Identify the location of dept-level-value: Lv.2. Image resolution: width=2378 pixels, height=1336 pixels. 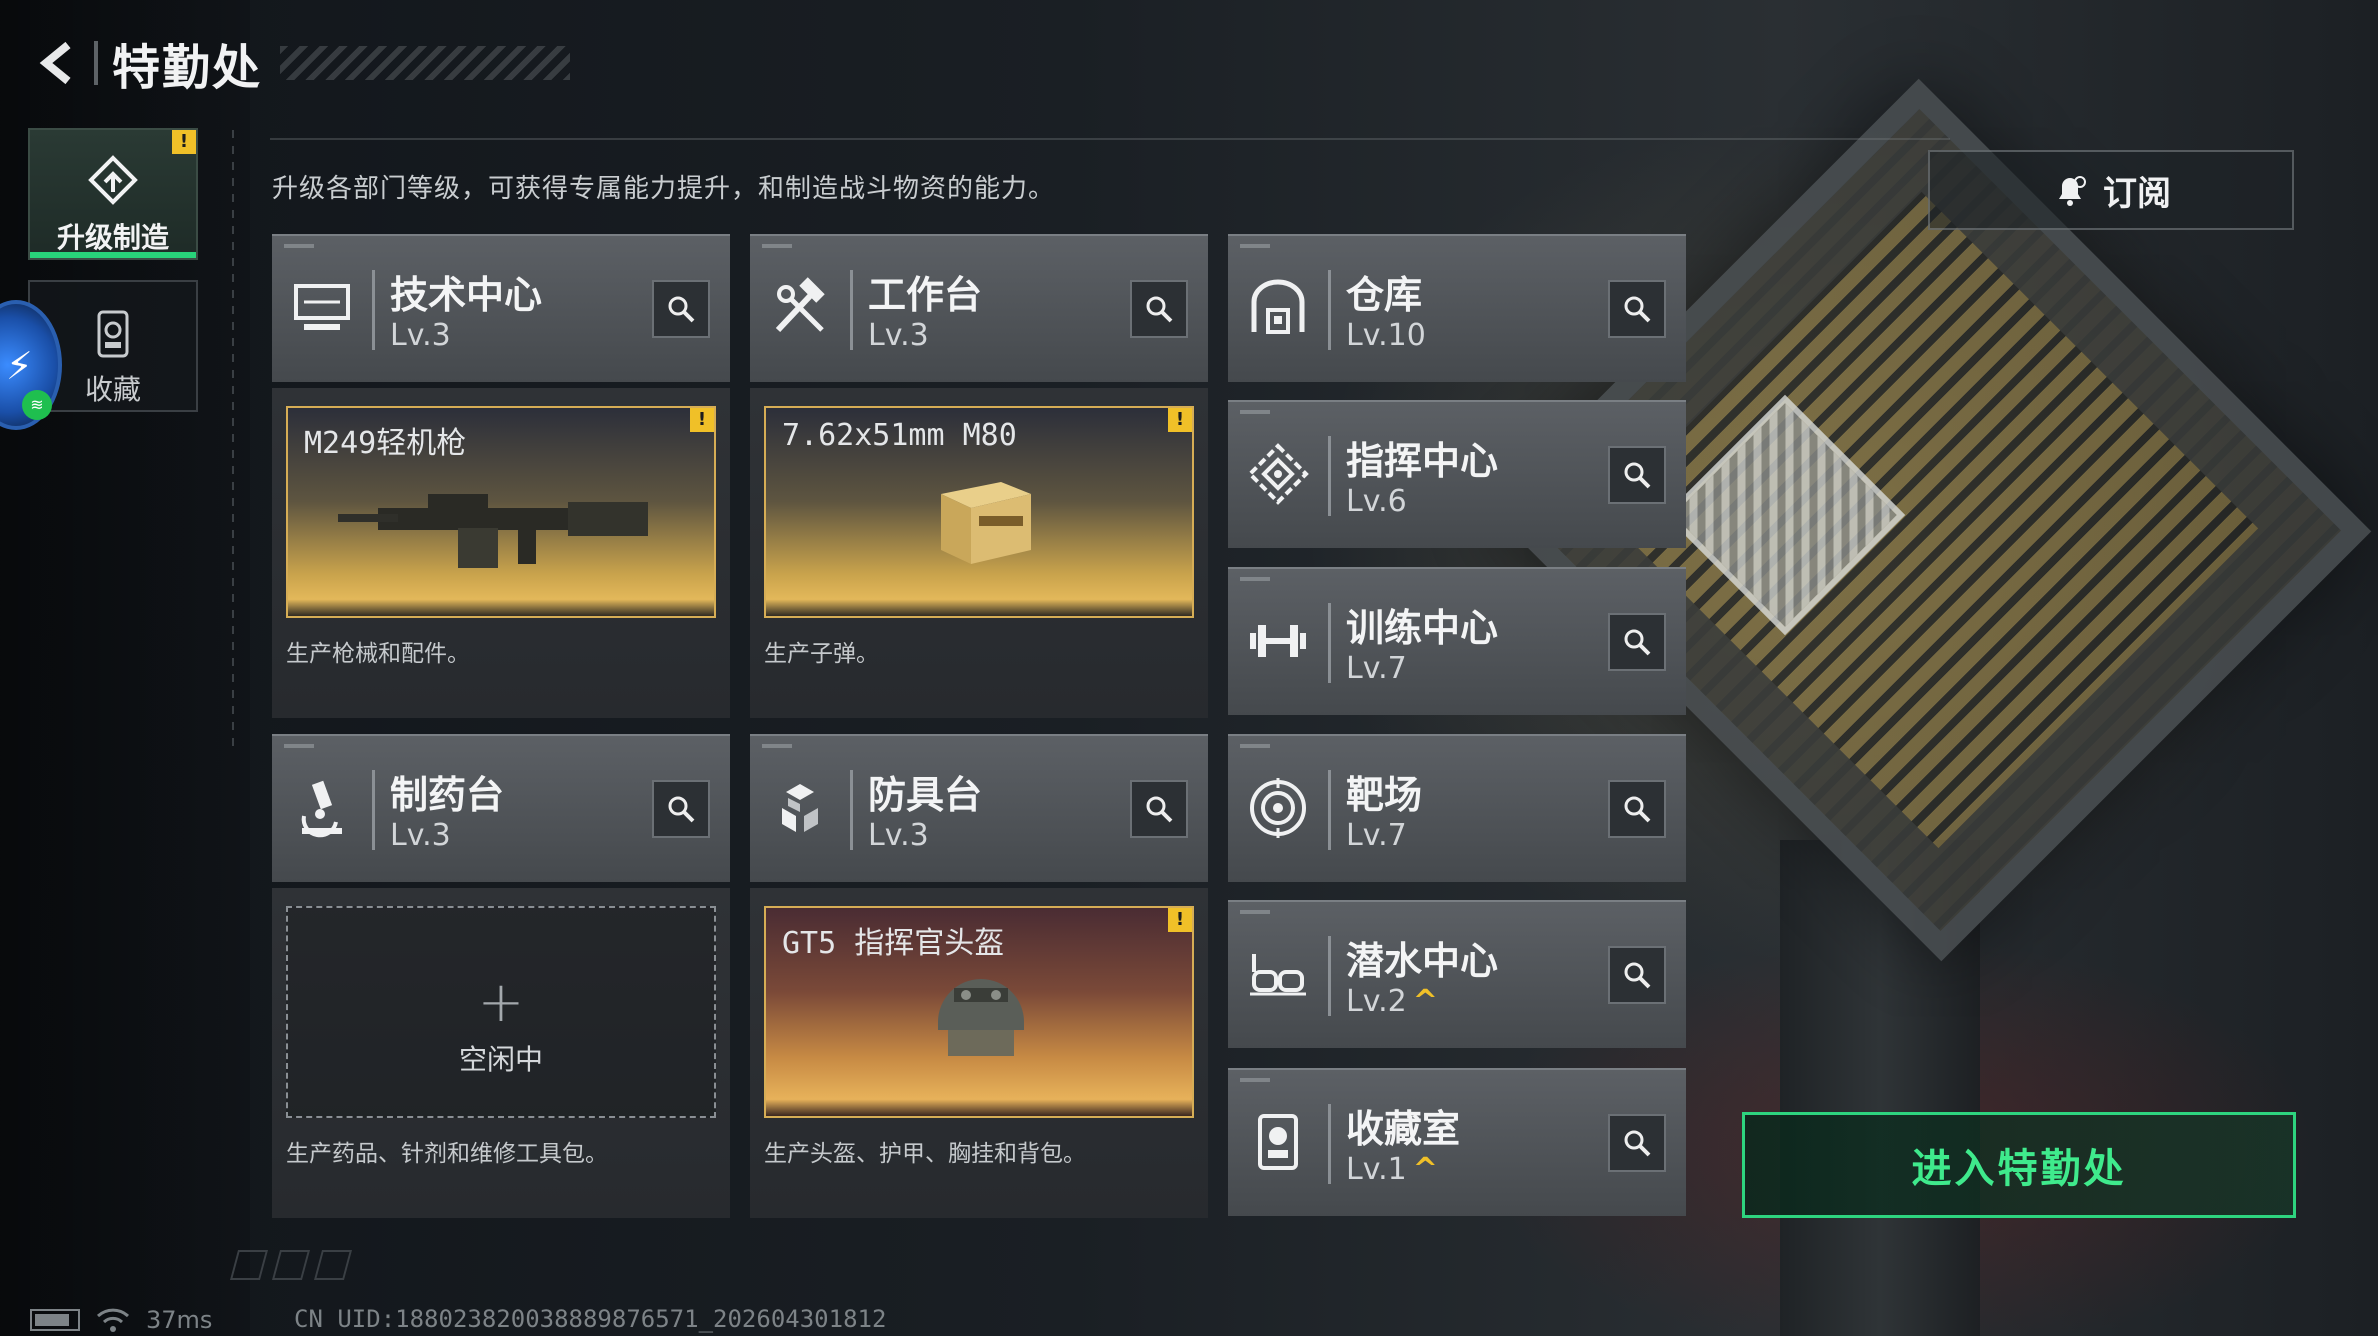
(1376, 1001).